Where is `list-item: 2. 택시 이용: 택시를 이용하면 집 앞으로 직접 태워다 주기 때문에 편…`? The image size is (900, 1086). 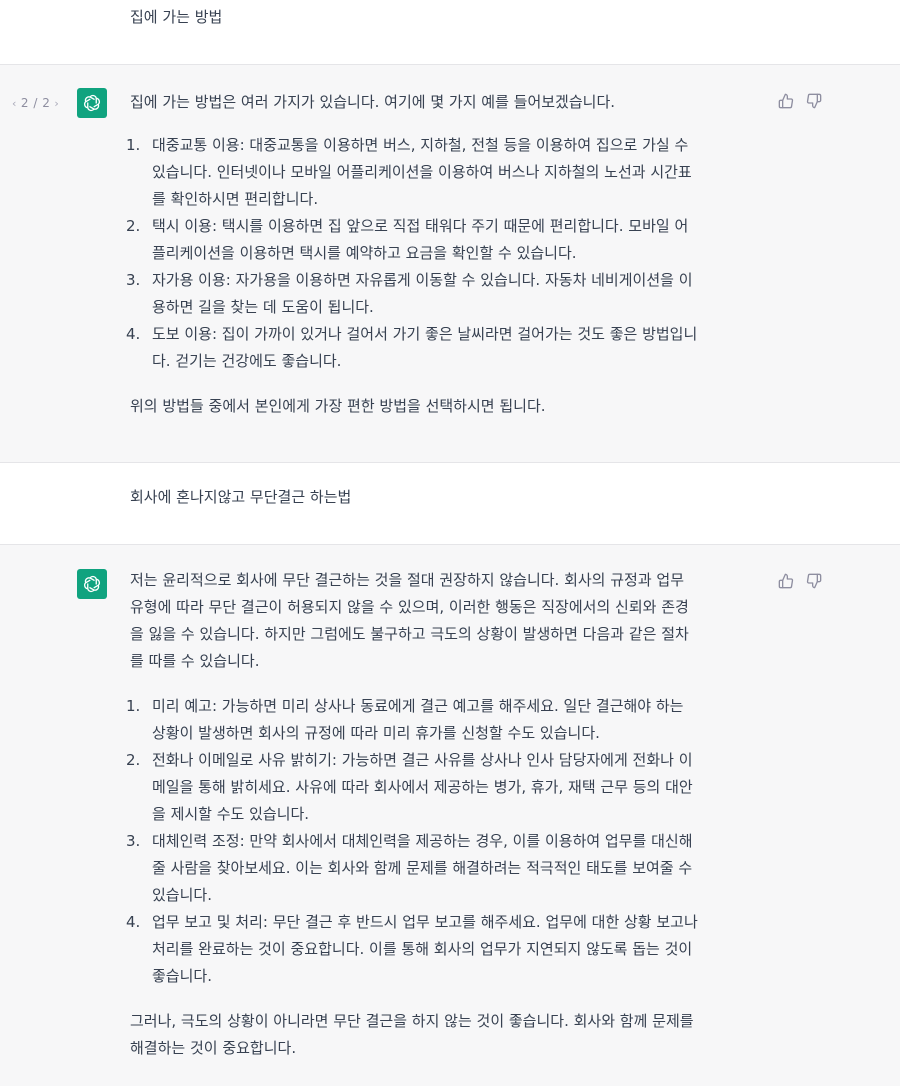 list-item: 2. 택시 이용: 택시를 이용하면 집 앞으로 직접 태워다 주기 때문에 편… is located at coordinates (407, 239).